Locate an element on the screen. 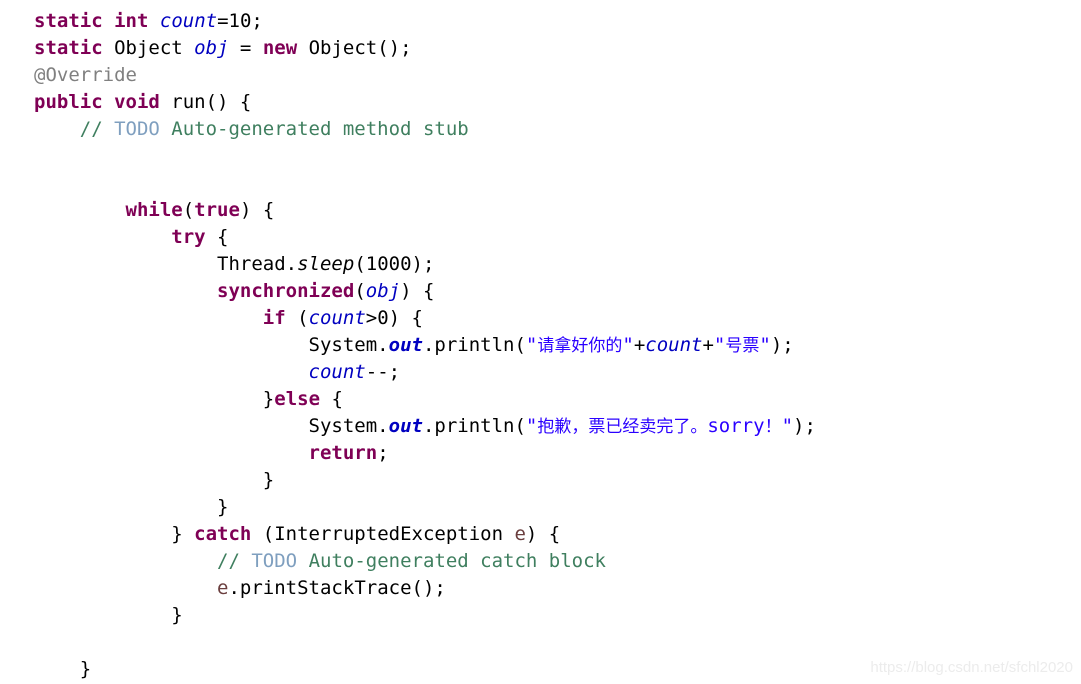  code-token: =10; is located at coordinates (240, 21).